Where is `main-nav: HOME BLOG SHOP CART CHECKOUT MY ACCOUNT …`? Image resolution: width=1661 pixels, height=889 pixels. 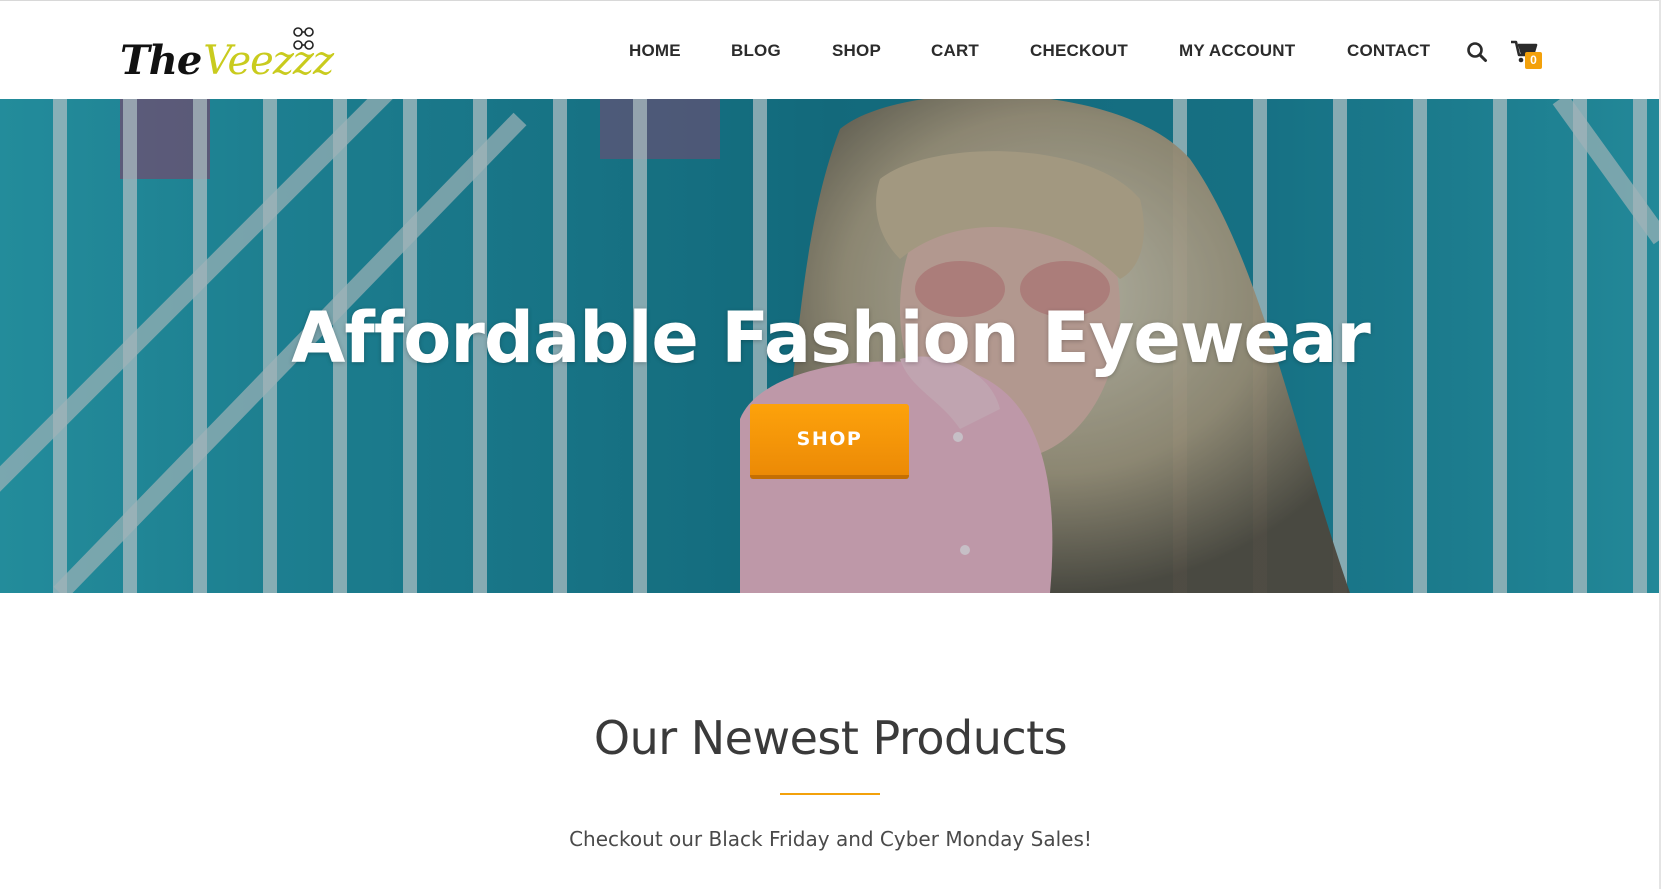
main-nav: HOME BLOG SHOP CART CHECKOUT MY ACCOUNT … is located at coordinates (830, 51).